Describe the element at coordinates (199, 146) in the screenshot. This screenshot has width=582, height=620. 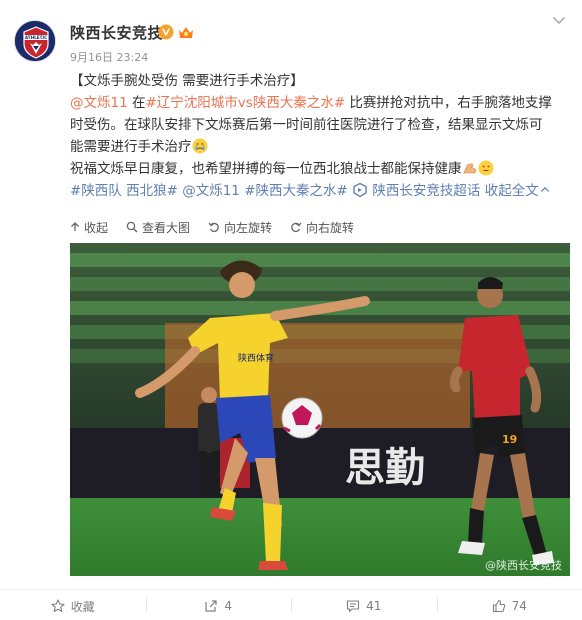
I see `crying-emoji-icon` at that location.